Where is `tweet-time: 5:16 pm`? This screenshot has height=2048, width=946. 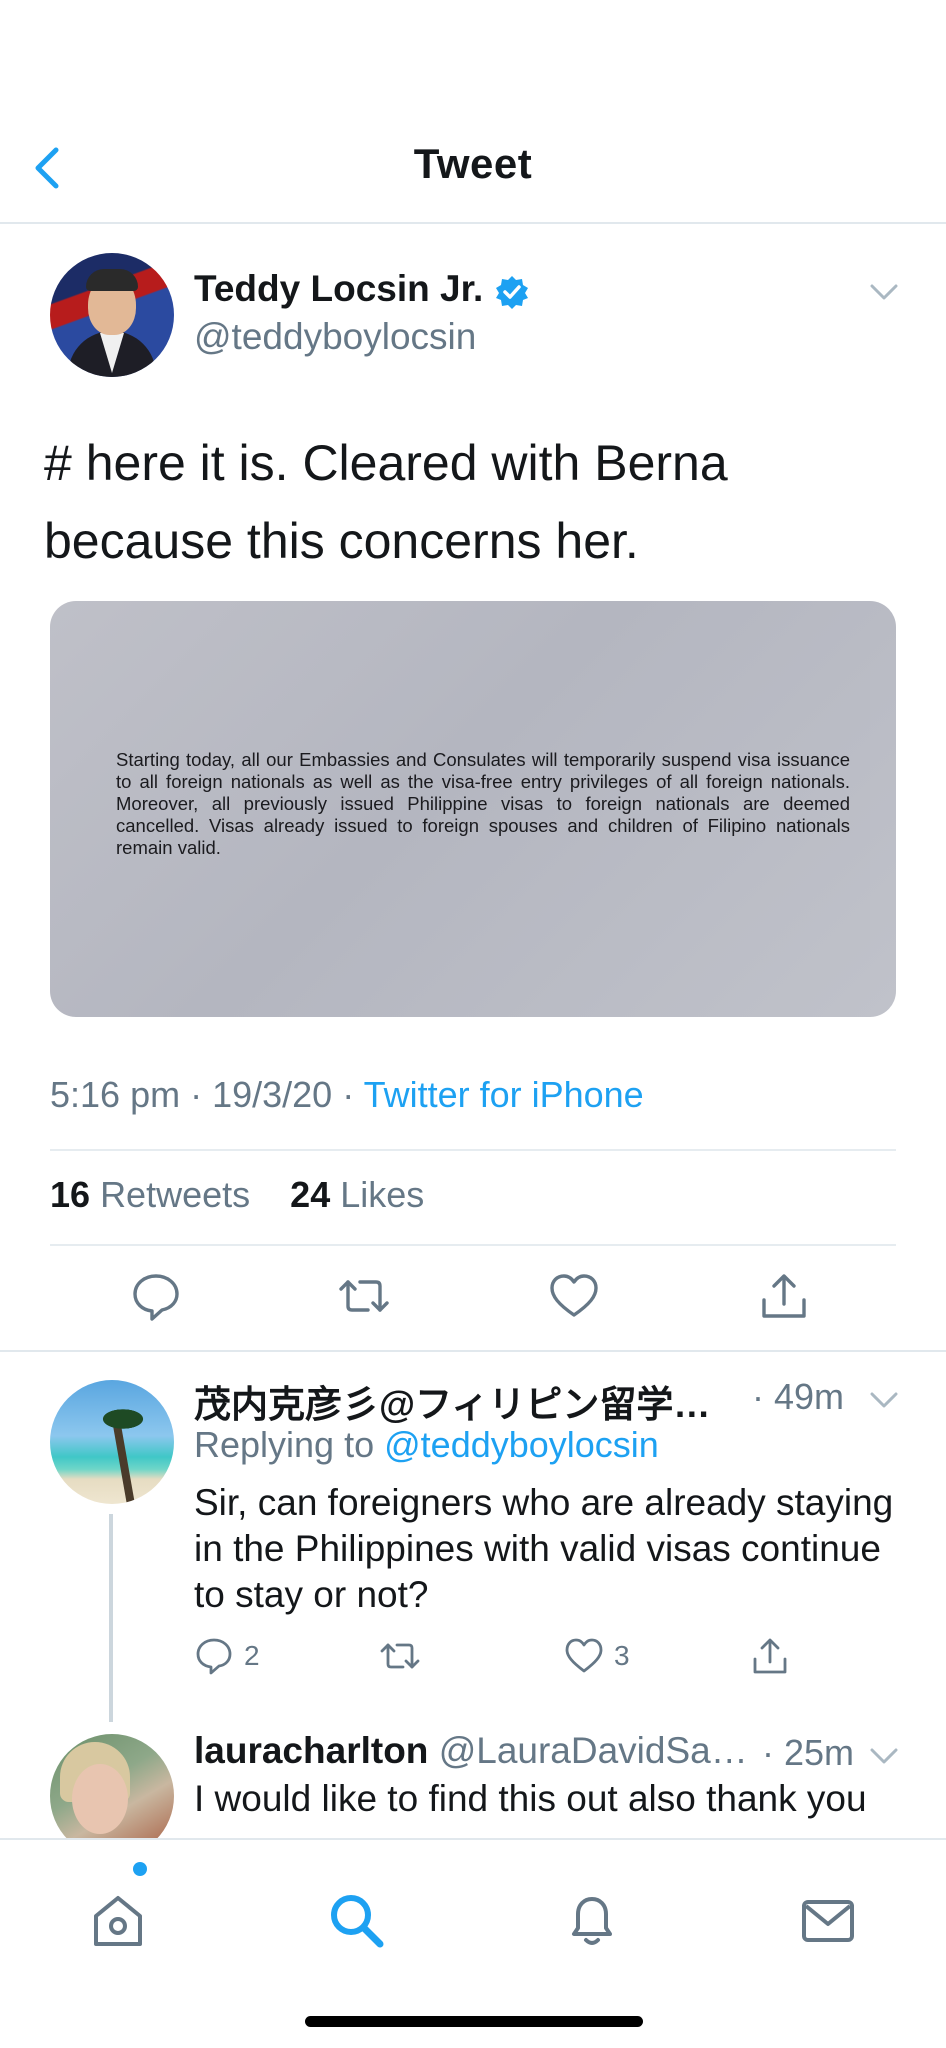 tweet-time: 5:16 pm is located at coordinates (115, 1094).